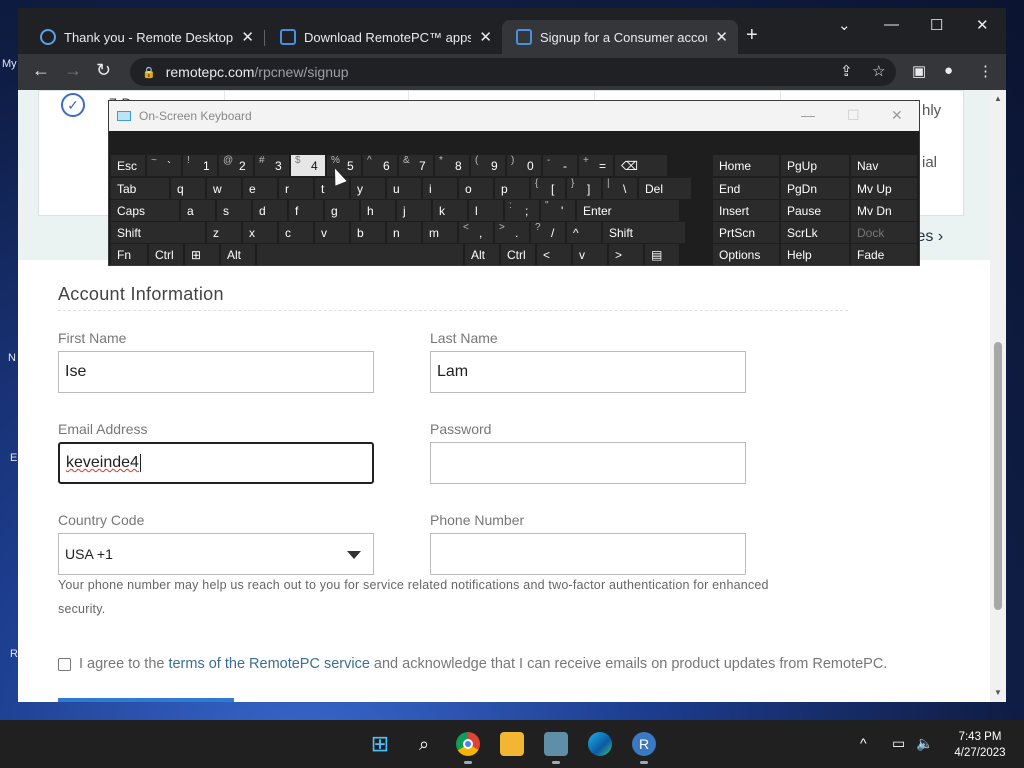  Describe the element at coordinates (216, 463) in the screenshot. I see `email-field: keveinde4` at that location.